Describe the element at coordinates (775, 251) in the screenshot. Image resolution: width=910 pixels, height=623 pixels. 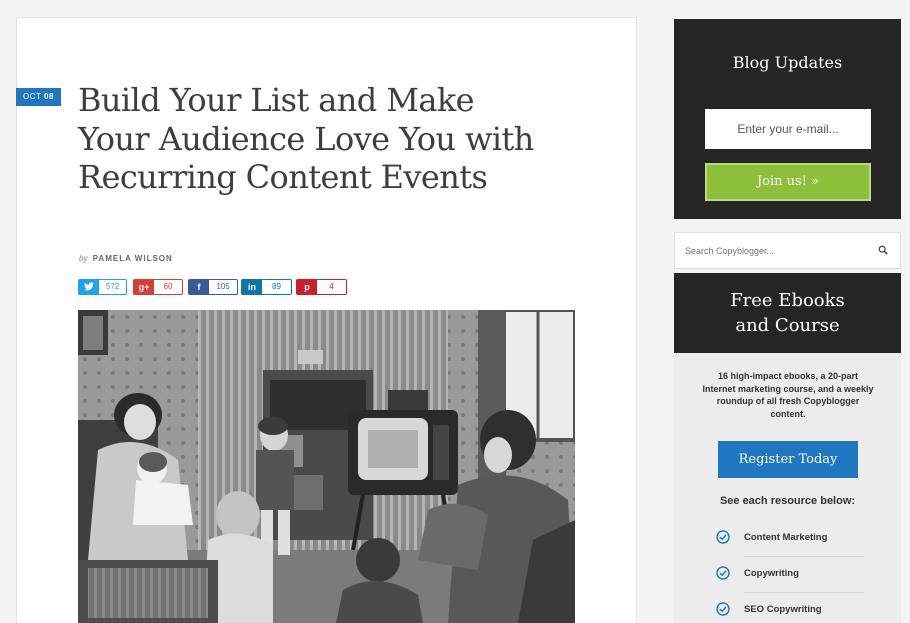
I see `search-input` at that location.